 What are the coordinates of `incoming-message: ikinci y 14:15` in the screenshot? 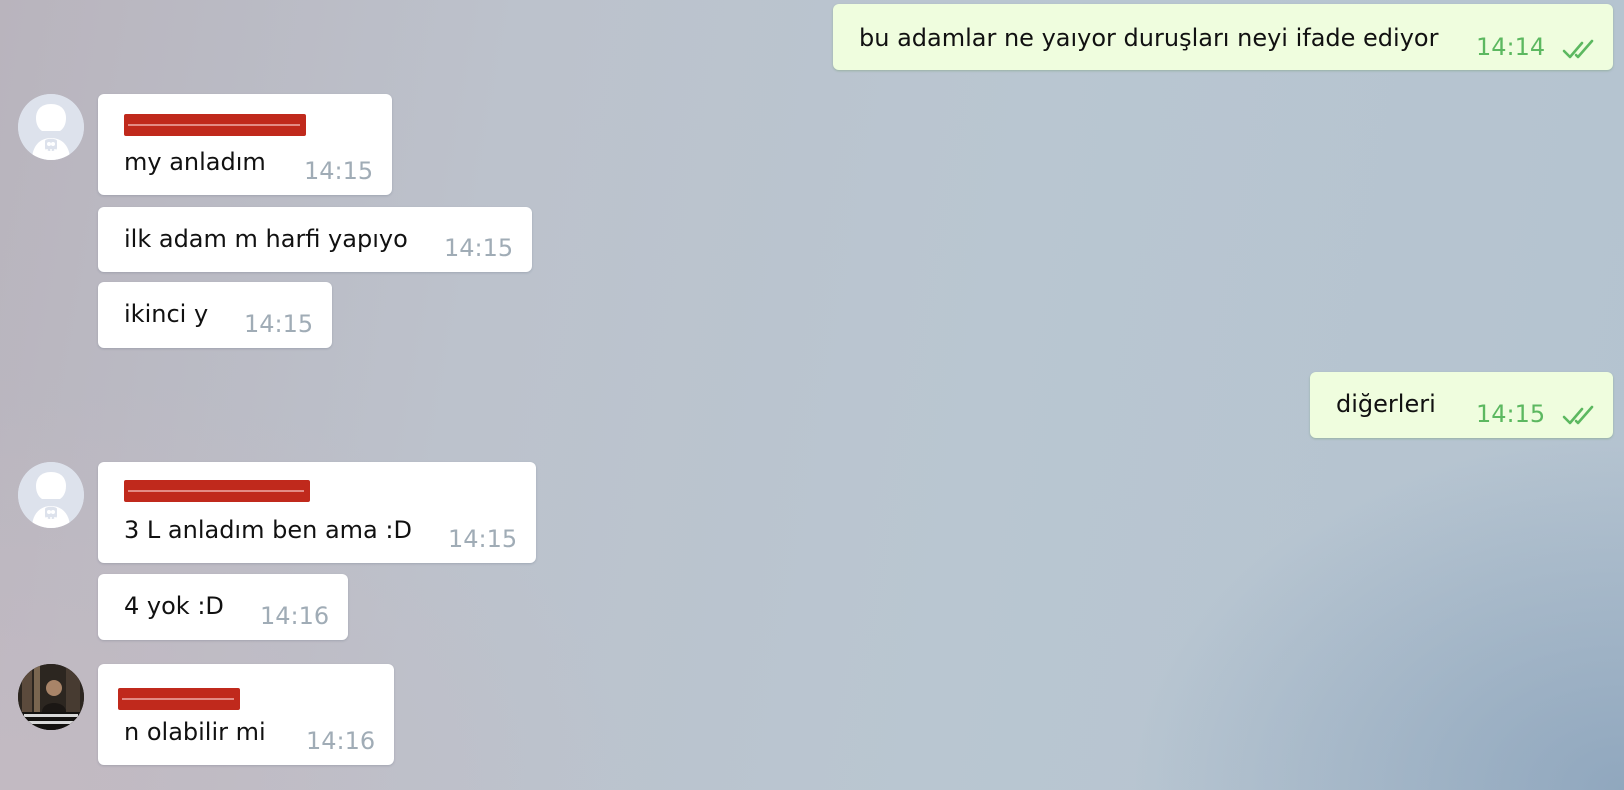 It's located at (215, 315).